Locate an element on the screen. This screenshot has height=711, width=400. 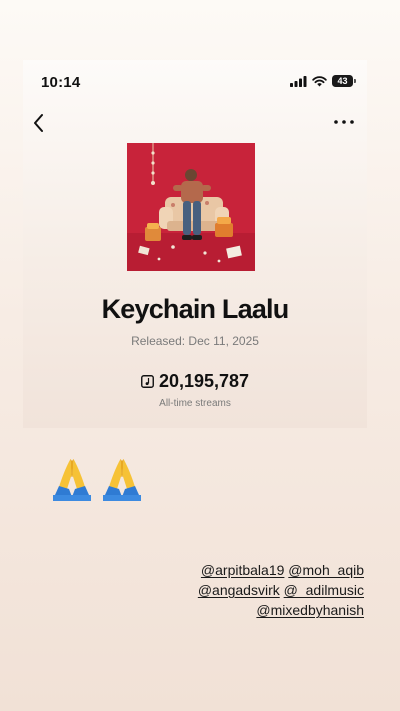
stream-count: 20,195,787 is located at coordinates (204, 381).